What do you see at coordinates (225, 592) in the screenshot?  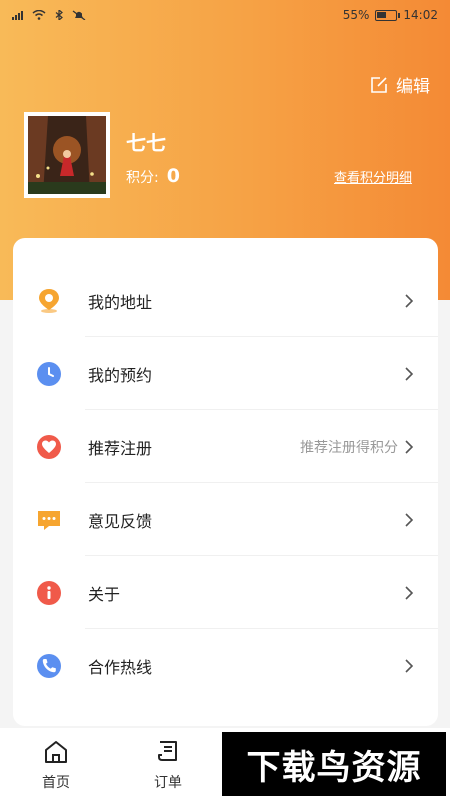 I see `menu-item-about: 关于` at bounding box center [225, 592].